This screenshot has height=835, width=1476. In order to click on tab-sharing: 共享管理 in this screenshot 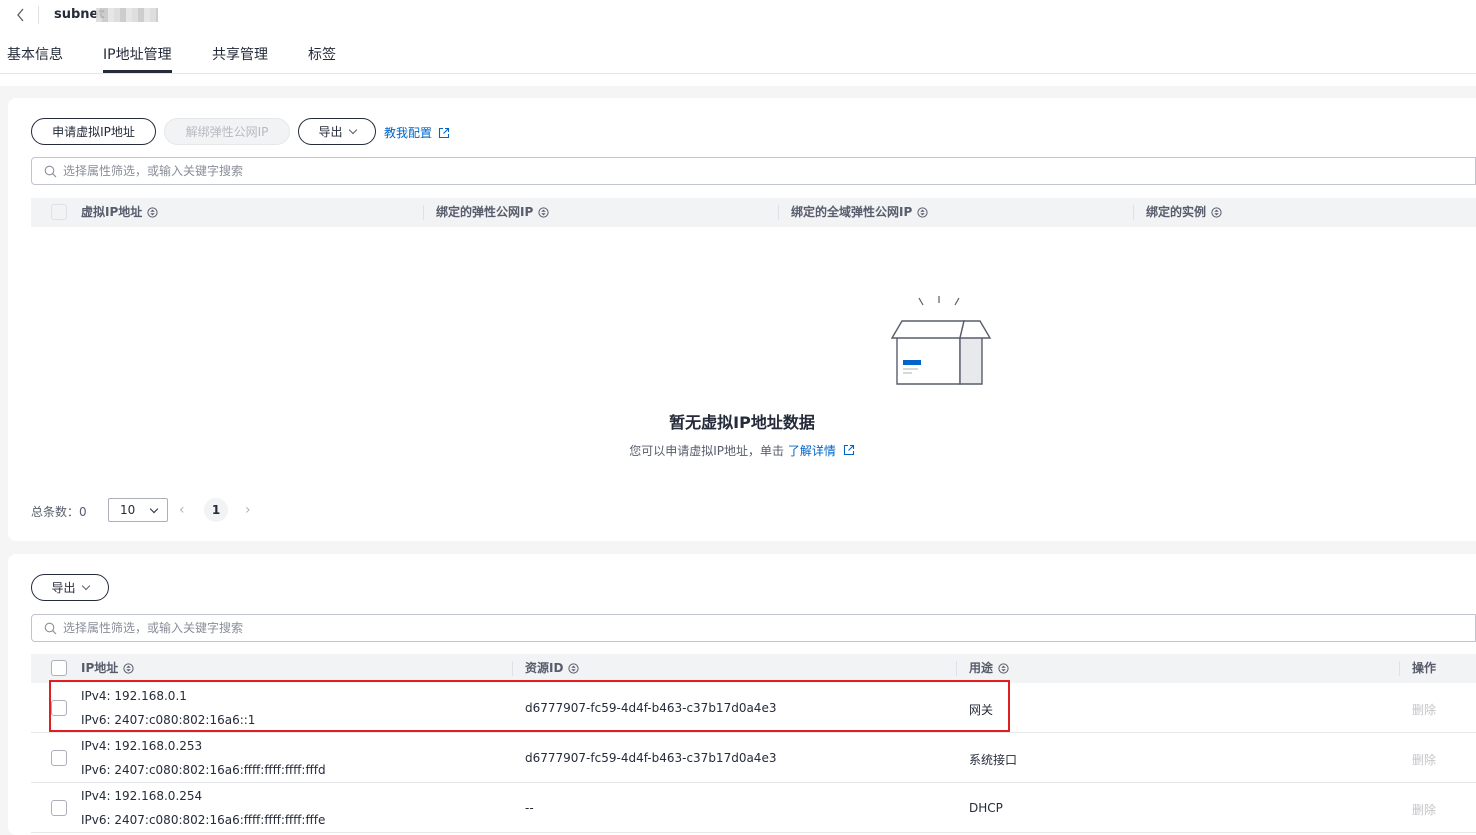, I will do `click(240, 54)`.